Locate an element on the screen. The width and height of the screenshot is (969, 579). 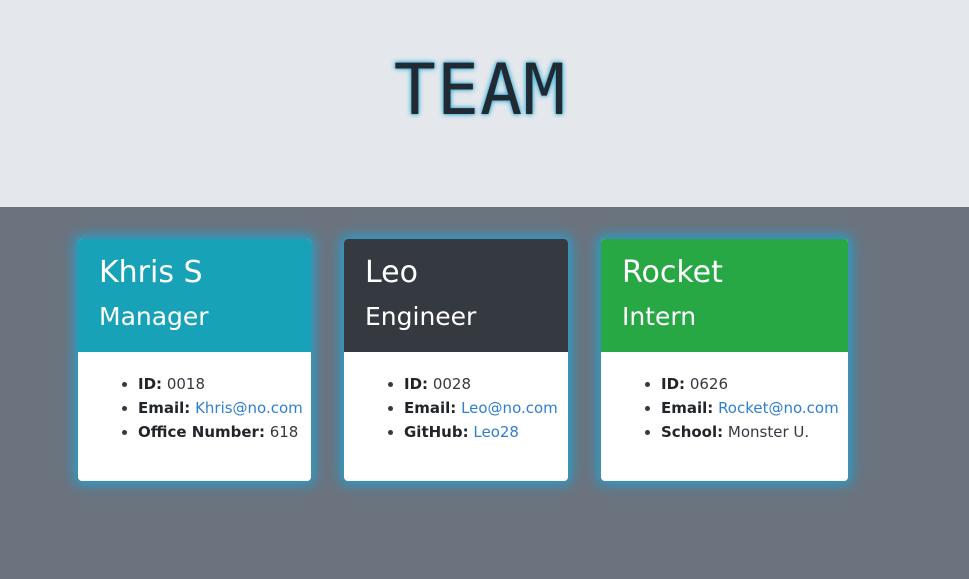
card-body: ID: 0028 Email: Leo@no.com GitHub: Leo28 is located at coordinates (456, 398).